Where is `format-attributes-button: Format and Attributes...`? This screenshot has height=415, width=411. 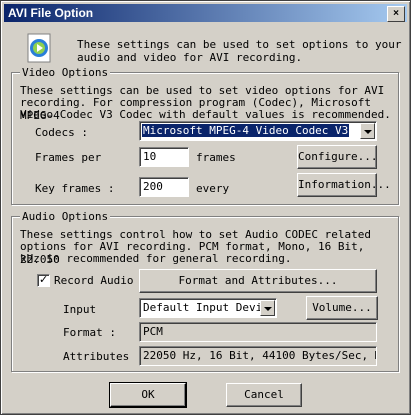
format-attributes-button: Format and Attributes... is located at coordinates (258, 281).